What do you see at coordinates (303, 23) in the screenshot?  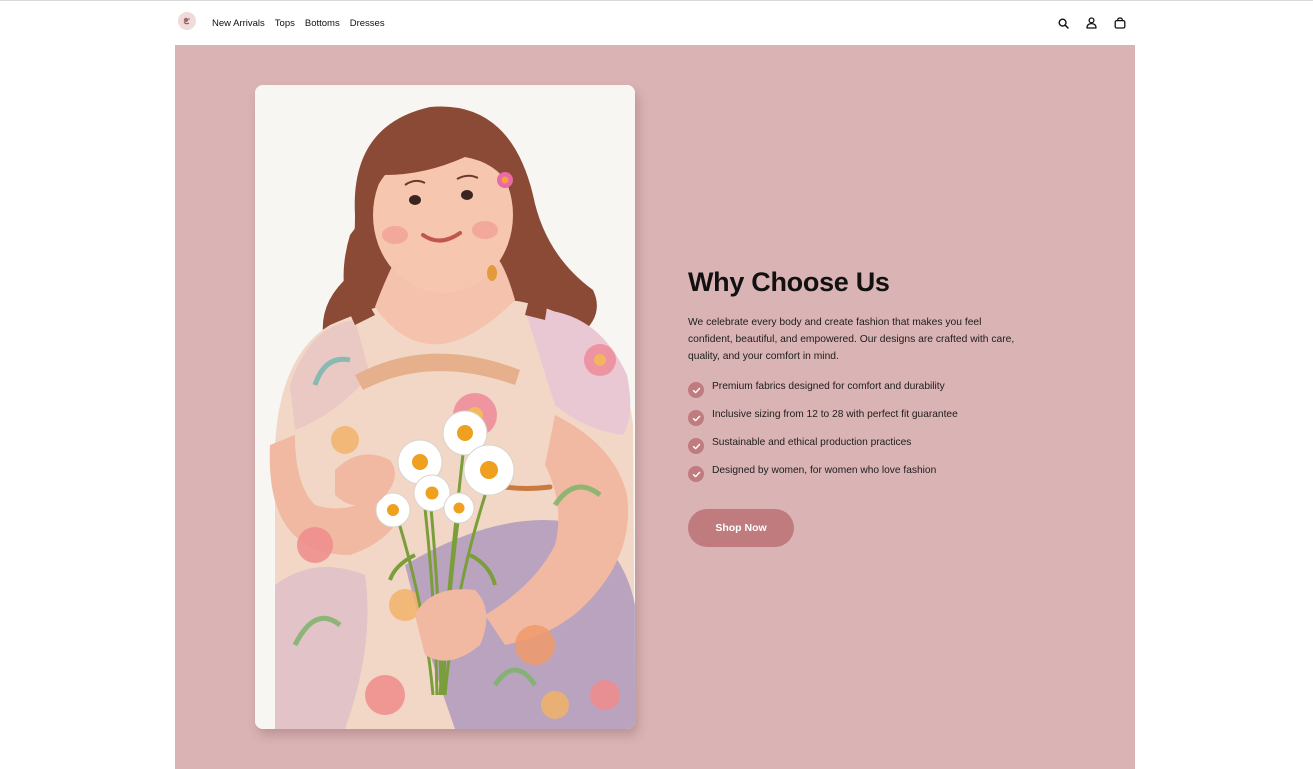 I see `main-nav: New Arrivals Tops Bottoms Dresses` at bounding box center [303, 23].